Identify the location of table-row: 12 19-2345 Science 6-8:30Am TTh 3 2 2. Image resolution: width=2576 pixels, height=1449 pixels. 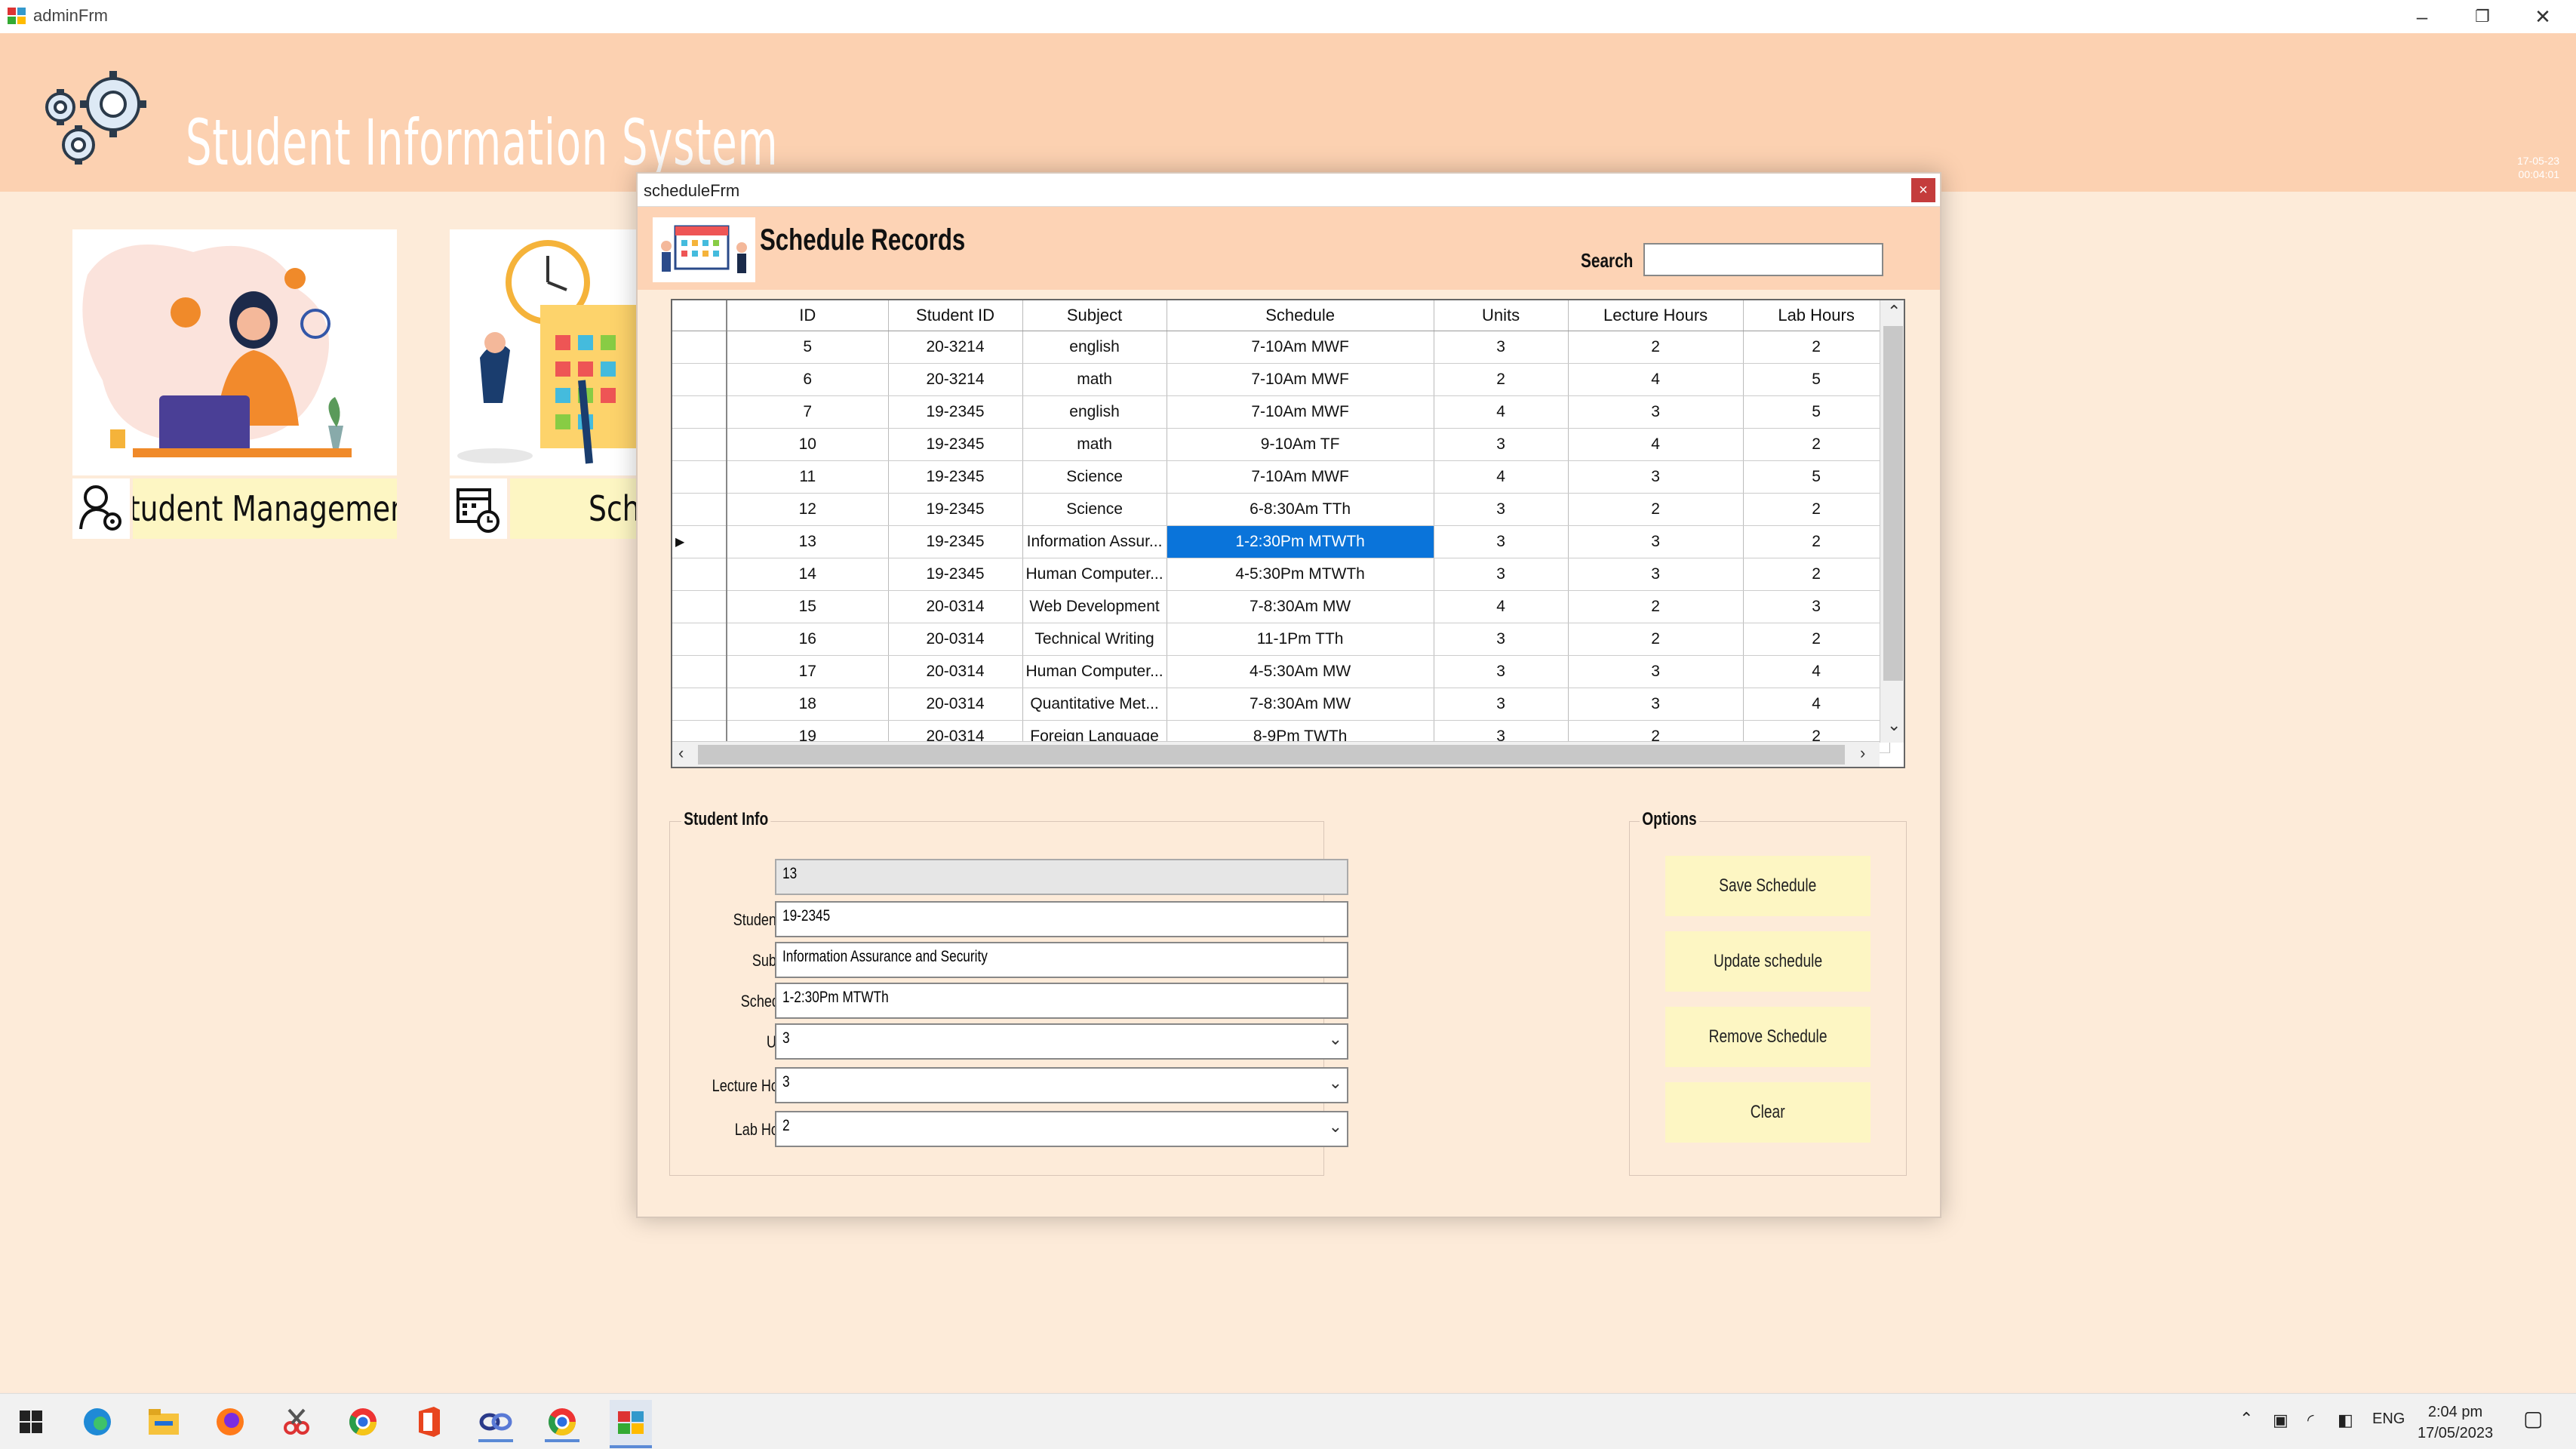
(1281, 509).